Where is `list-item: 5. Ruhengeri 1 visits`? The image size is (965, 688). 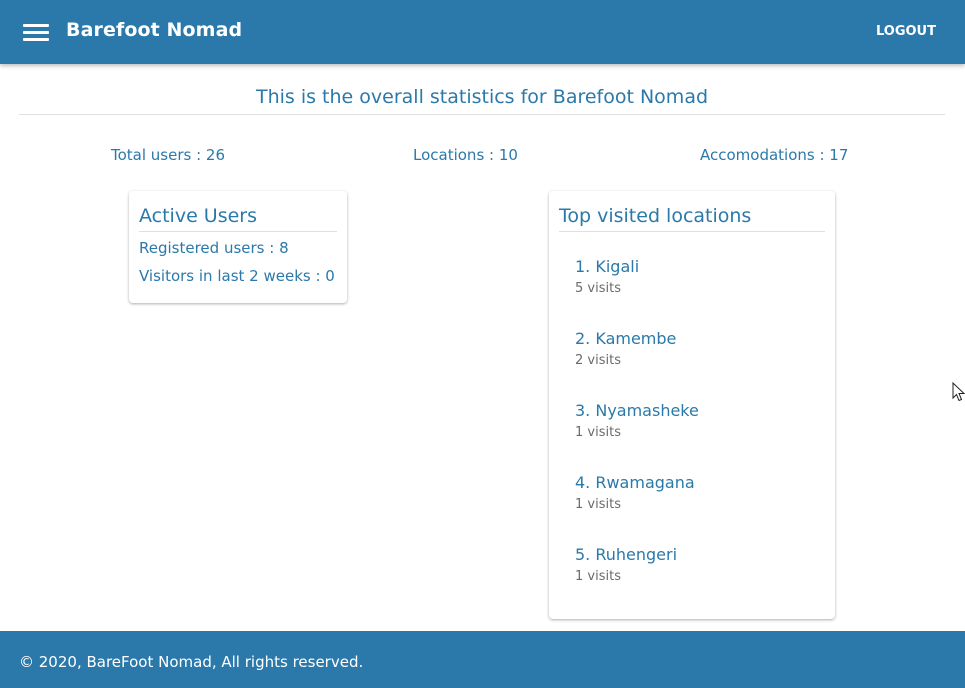 list-item: 5. Ruhengeri 1 visits is located at coordinates (626, 564).